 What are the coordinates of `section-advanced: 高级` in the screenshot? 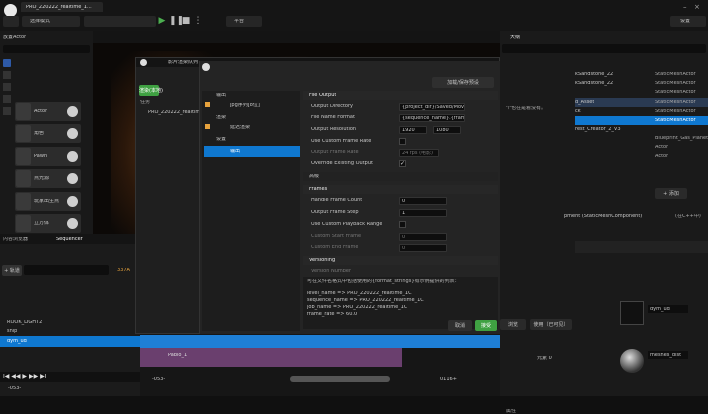 It's located at (400, 176).